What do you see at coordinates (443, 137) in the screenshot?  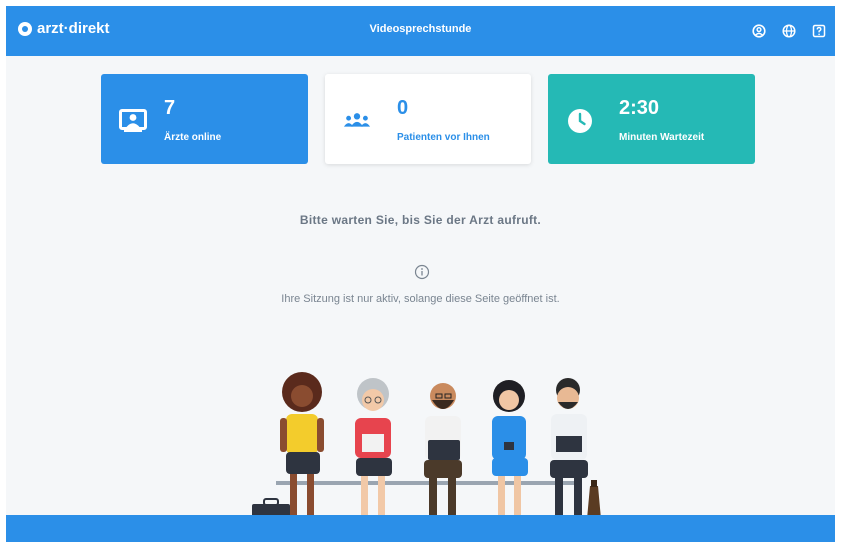 I see `patients-ahead-label: Patienten vor Ihnen` at bounding box center [443, 137].